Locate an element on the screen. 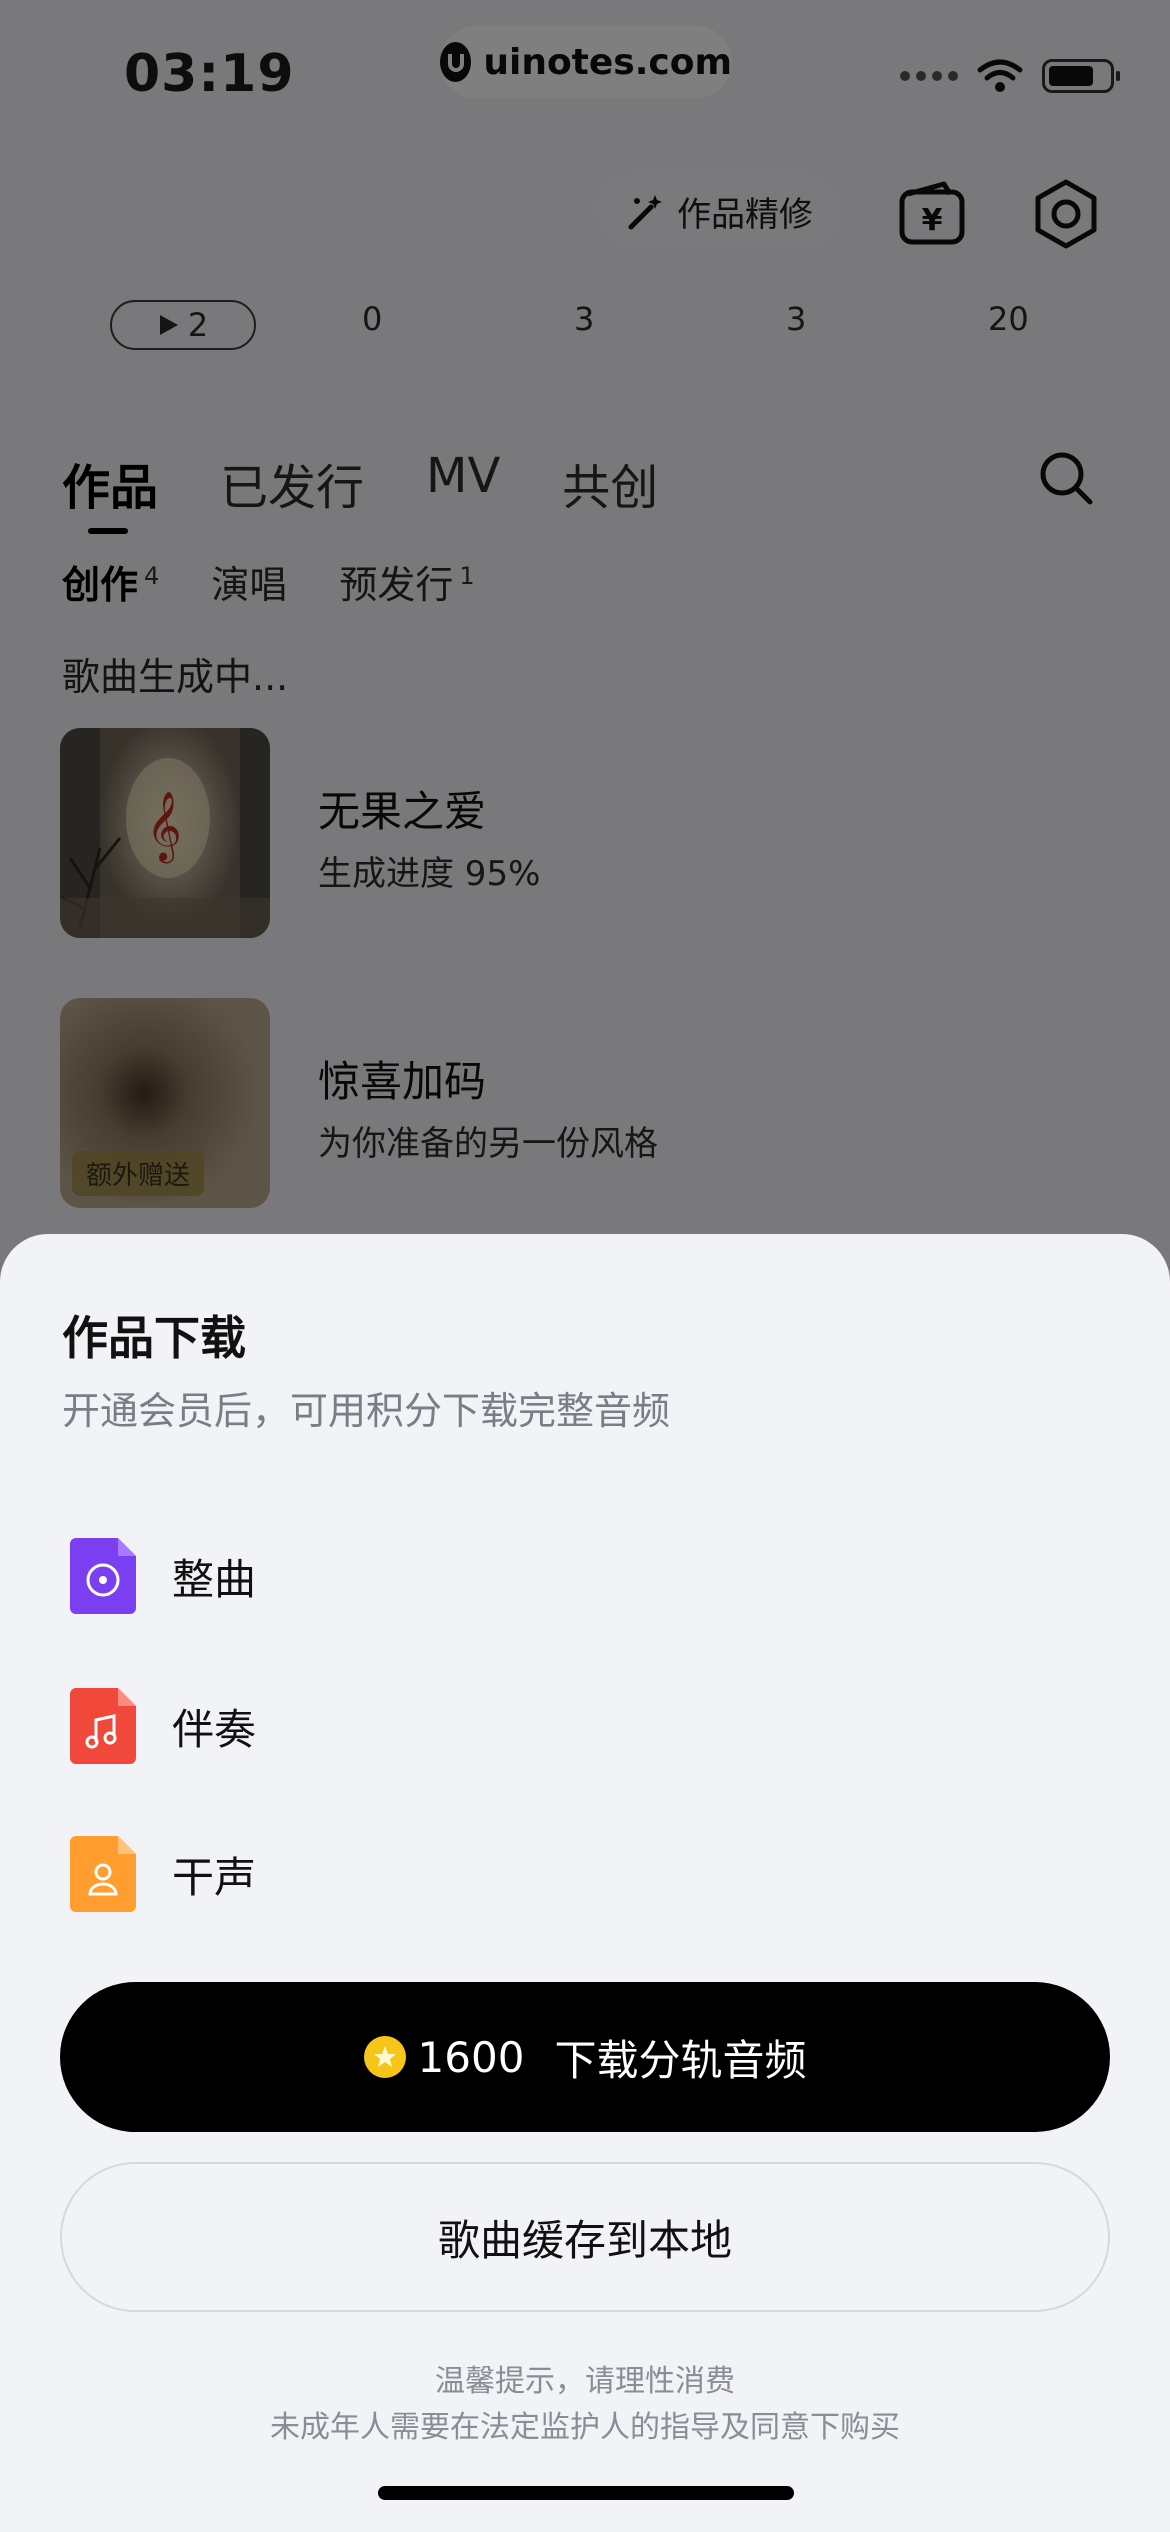 The width and height of the screenshot is (1170, 2532). home-indicator is located at coordinates (586, 2493).